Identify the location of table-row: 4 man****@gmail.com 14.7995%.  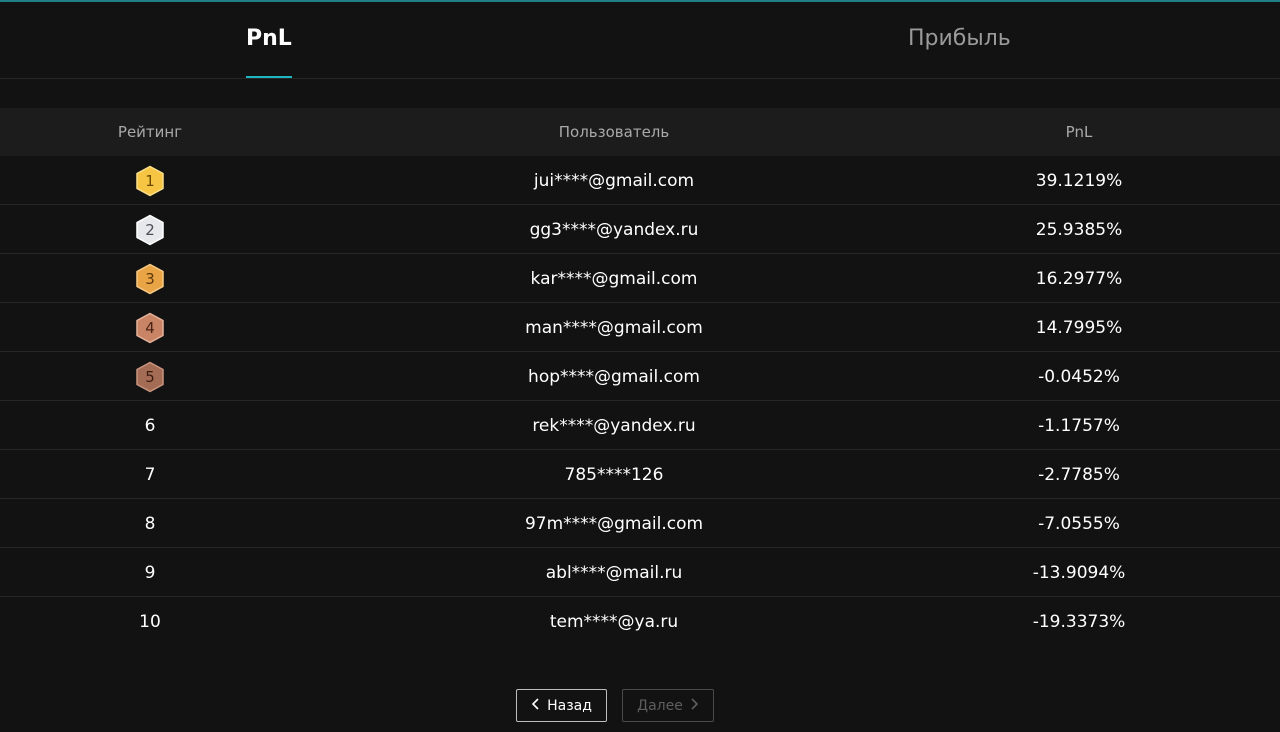
(640, 327).